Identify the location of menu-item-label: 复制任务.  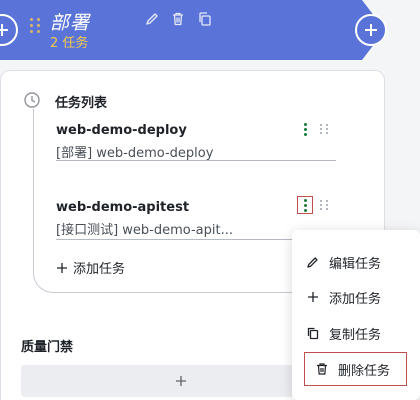
(355, 335).